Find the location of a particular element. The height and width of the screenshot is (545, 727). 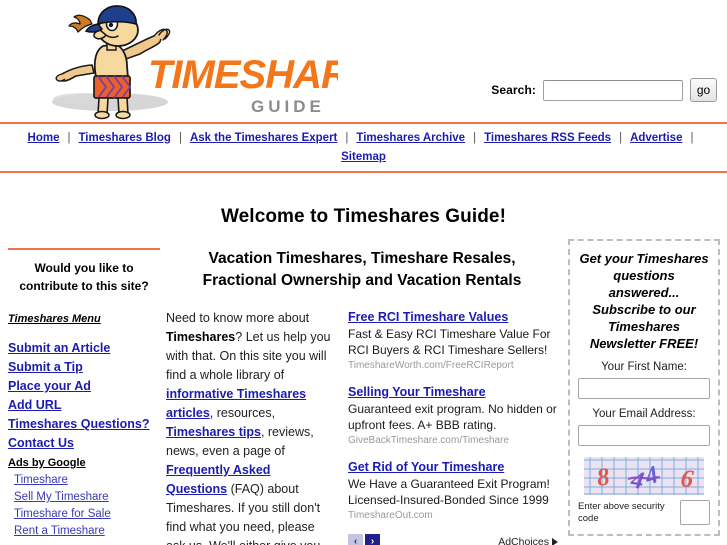

intro-bold-timeshares: Timeshares is located at coordinates (201, 337).